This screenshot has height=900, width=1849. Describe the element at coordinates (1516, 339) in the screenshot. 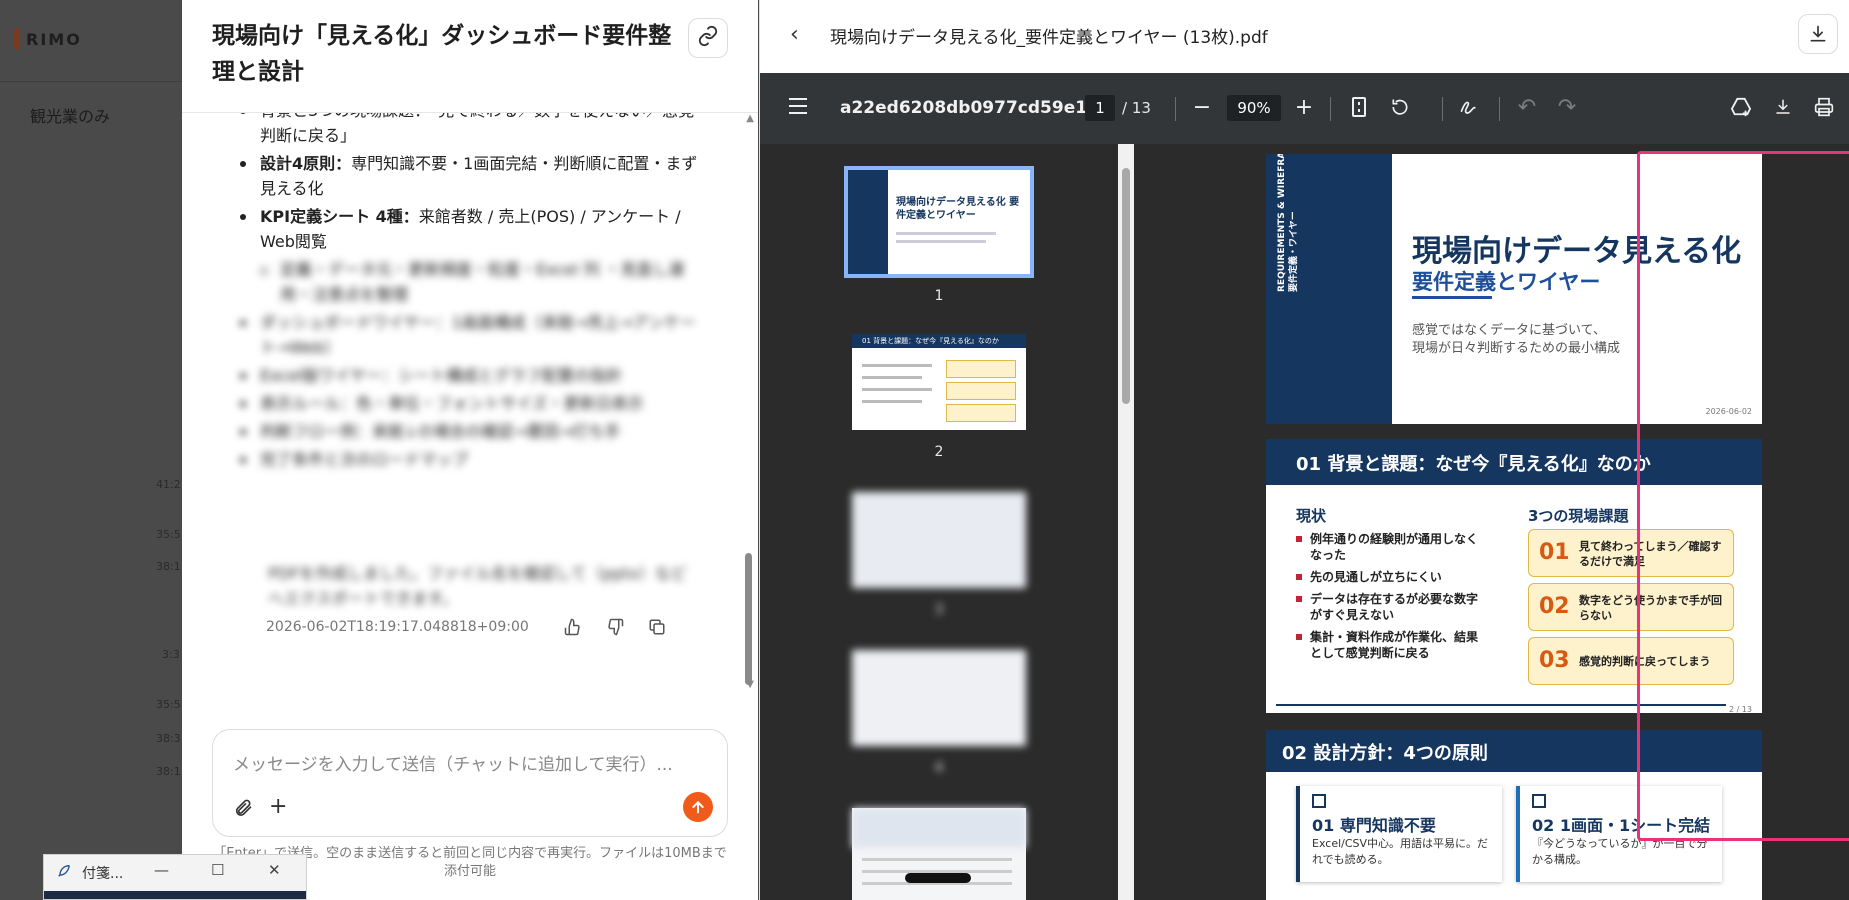

I see `slide-description: 感覚ではなくデータに基づいて、 現場が日々判断するための最小構成` at that location.